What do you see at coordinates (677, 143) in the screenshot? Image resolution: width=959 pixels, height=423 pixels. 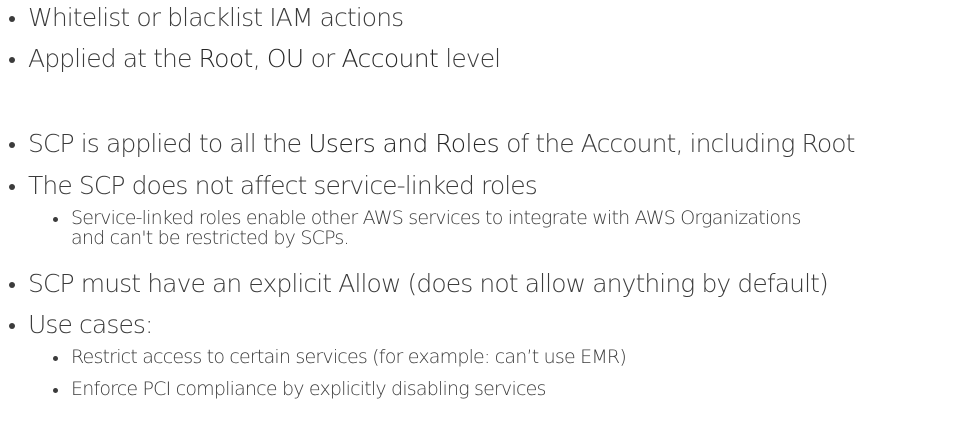 I see `bullet-text-post: of the Account, including Root` at bounding box center [677, 143].